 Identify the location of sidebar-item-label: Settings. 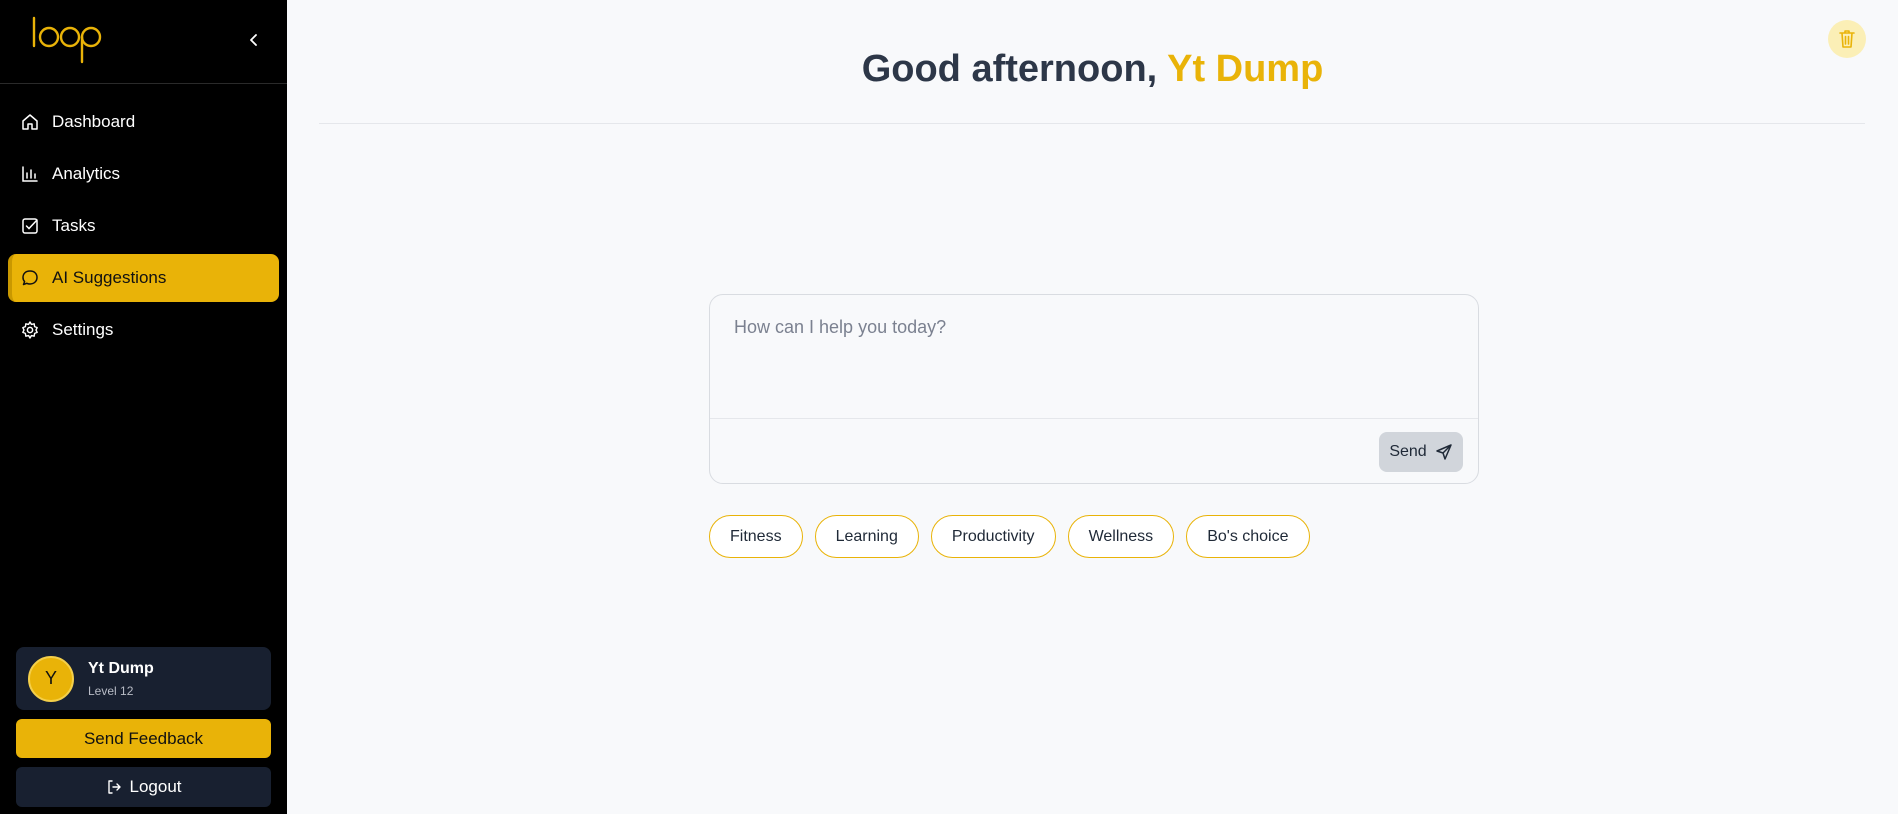
(83, 329).